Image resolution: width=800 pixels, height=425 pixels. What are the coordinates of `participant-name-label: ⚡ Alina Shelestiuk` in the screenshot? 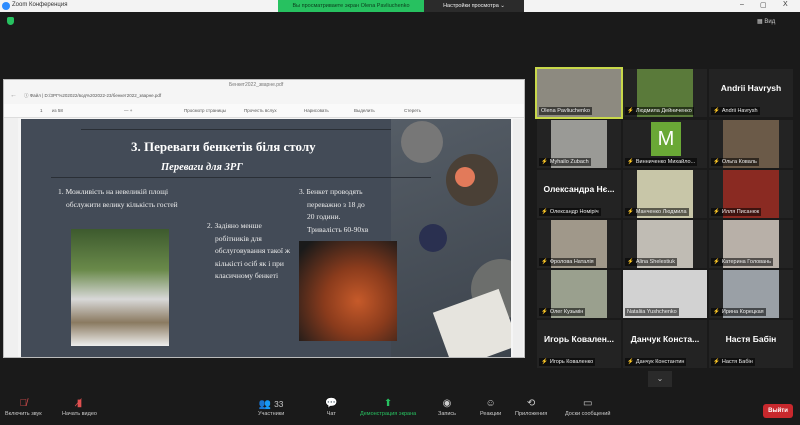 It's located at (651, 262).